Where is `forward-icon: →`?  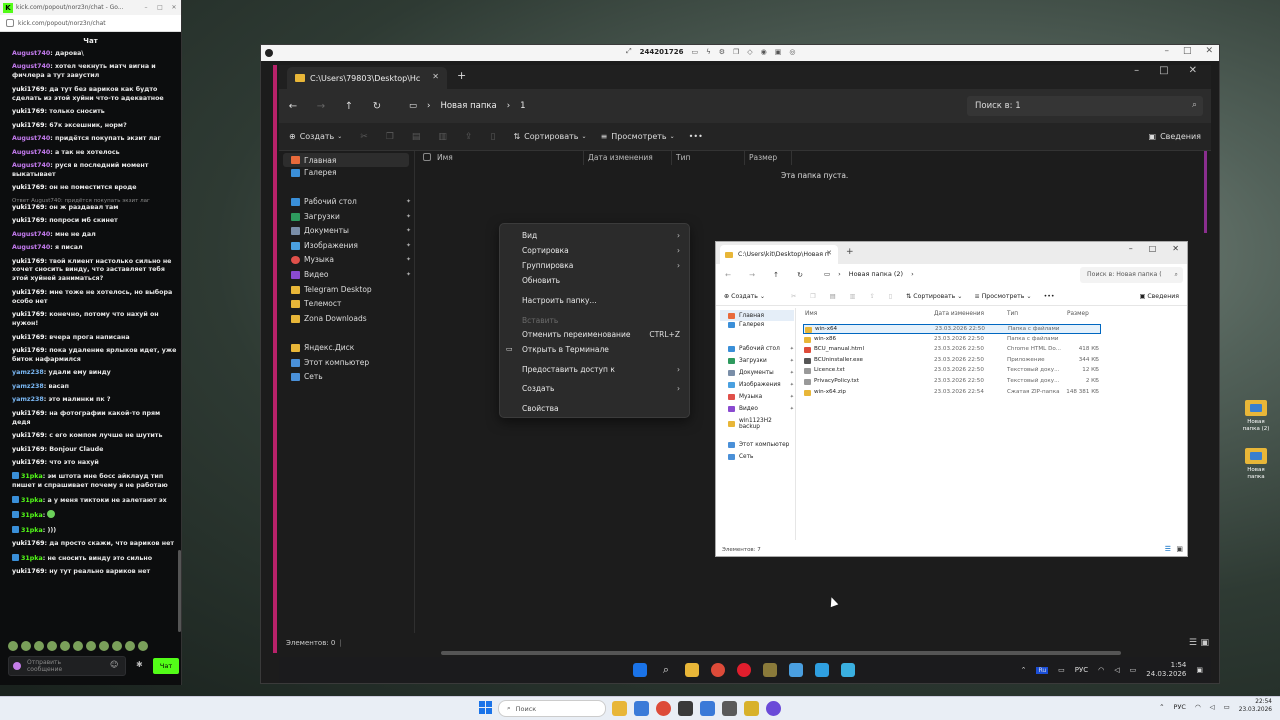
forward-icon: → is located at coordinates (321, 106).